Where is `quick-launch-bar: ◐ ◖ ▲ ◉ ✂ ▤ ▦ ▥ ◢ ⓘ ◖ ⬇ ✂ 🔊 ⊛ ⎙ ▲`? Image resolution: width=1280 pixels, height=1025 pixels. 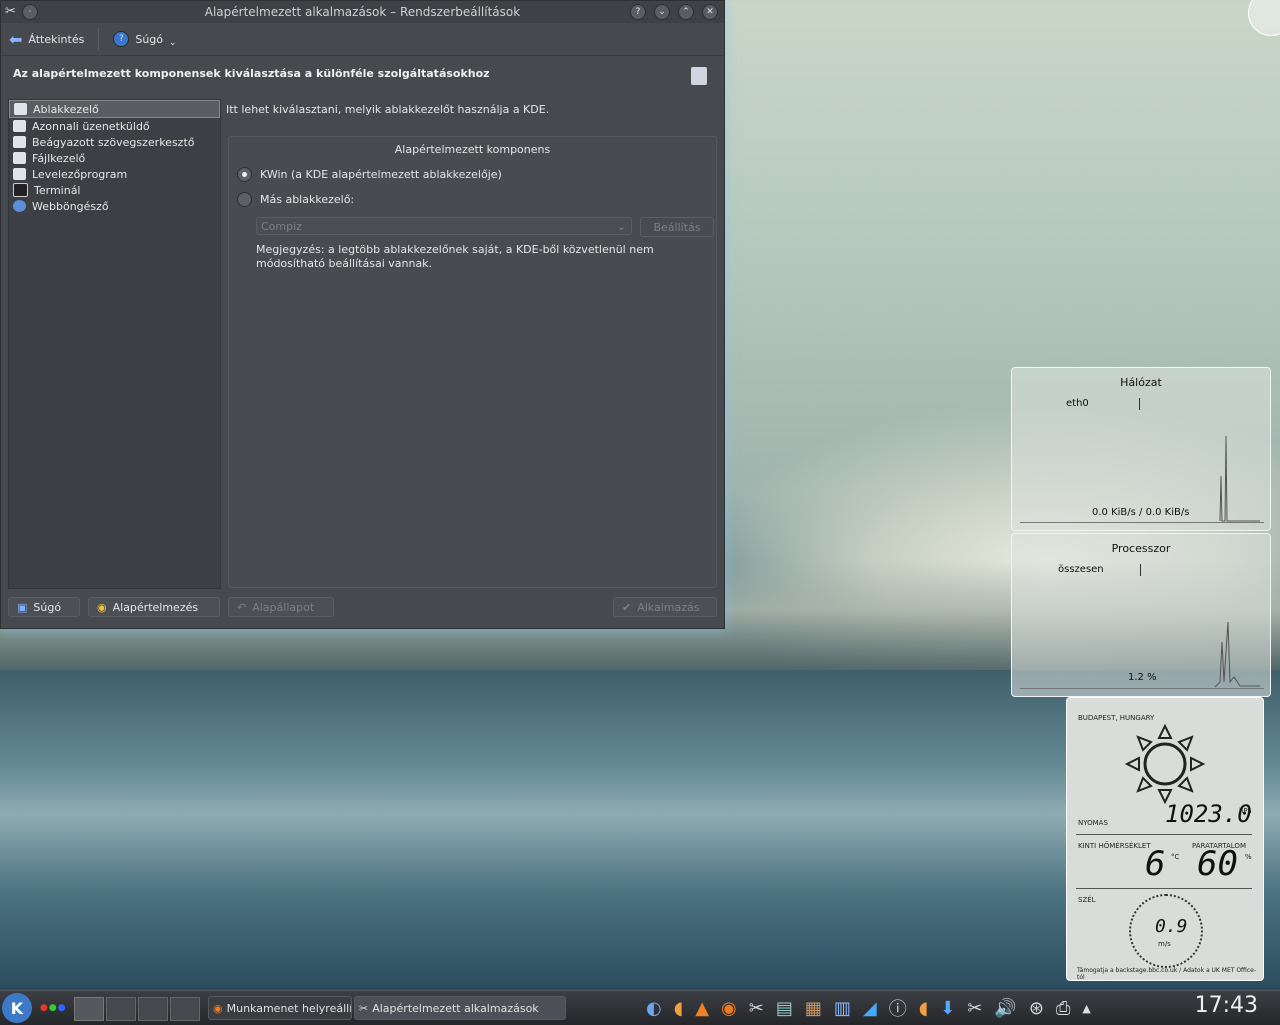 quick-launch-bar: ◐ ◖ ▲ ◉ ✂ ▤ ▦ ▥ ◢ ⓘ ◖ ⬇ ✂ 🔊 ⊛ ⎙ ▲ is located at coordinates (868, 1008).